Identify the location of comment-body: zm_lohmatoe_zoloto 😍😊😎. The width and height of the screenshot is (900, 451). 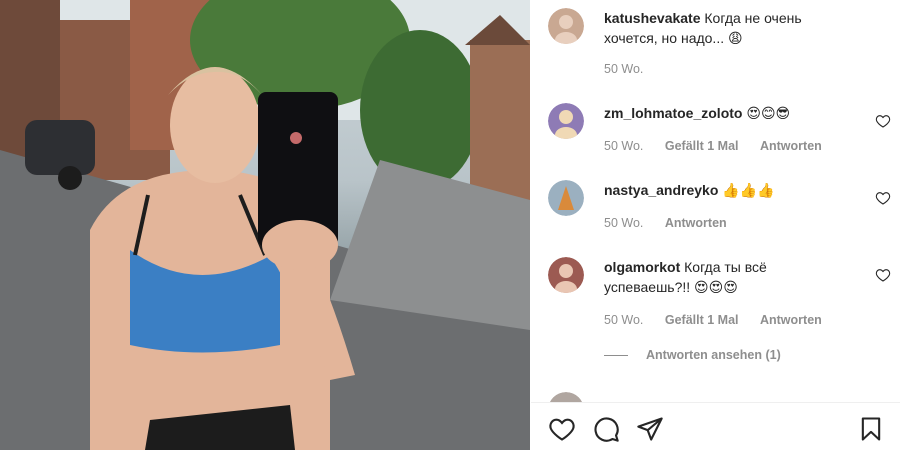
(729, 113).